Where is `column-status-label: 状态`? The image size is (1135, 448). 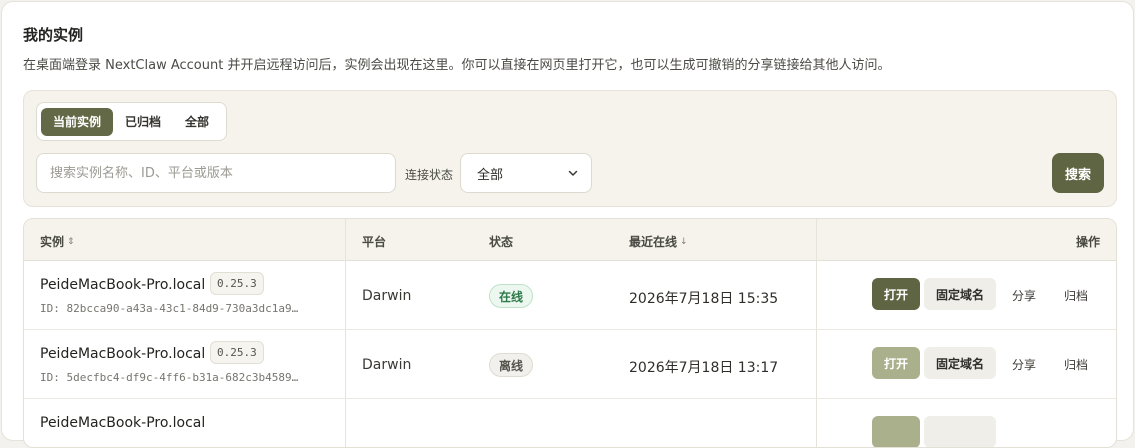 column-status-label: 状态 is located at coordinates (501, 242).